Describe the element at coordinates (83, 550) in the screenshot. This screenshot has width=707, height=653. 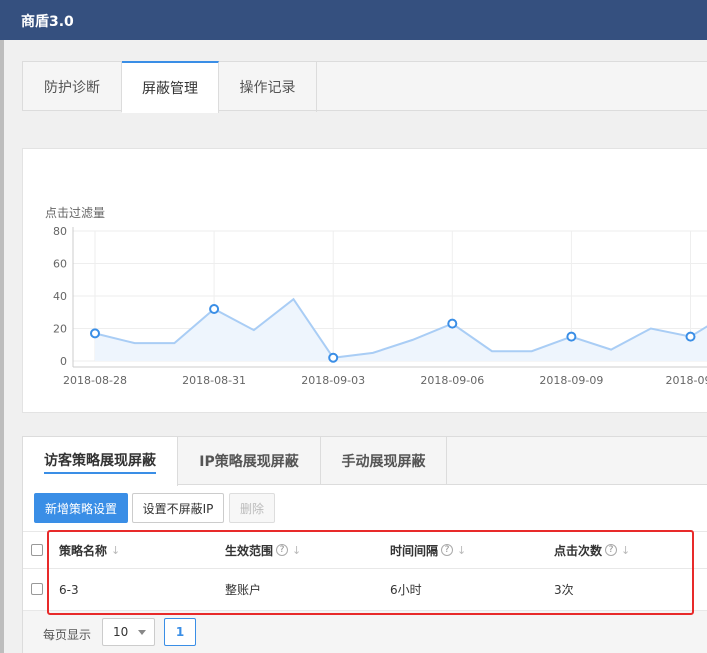
I see `col-policy-name-label: 策略名称` at that location.